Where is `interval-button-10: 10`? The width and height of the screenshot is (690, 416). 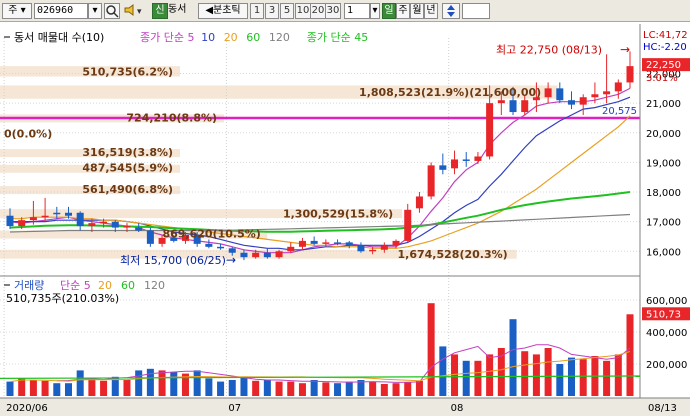
interval-button-10: 10 is located at coordinates (303, 11).